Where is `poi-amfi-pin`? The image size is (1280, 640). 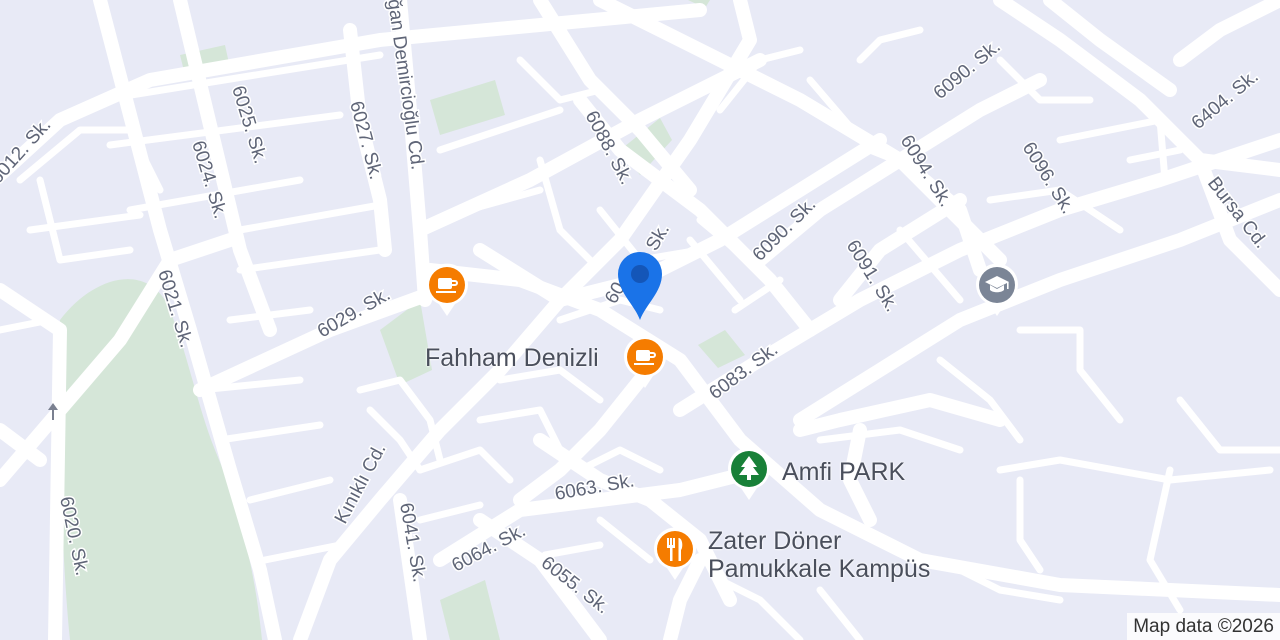
poi-amfi-pin is located at coordinates (749, 473).